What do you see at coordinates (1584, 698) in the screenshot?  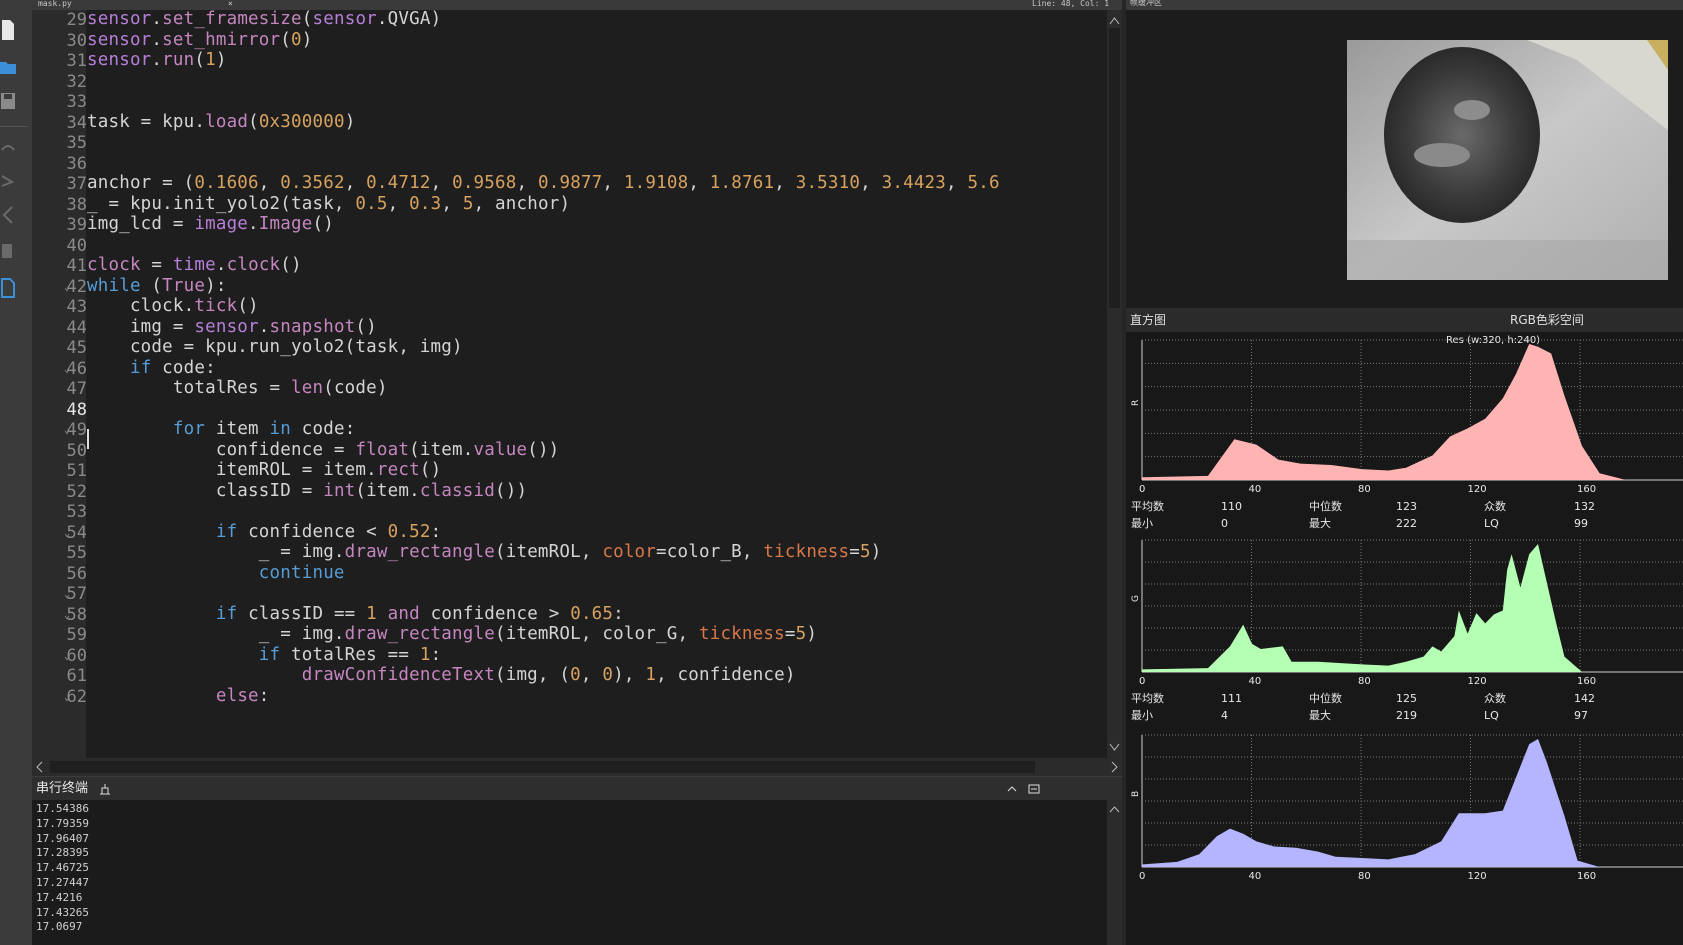 I see `stat-mode: 142` at bounding box center [1584, 698].